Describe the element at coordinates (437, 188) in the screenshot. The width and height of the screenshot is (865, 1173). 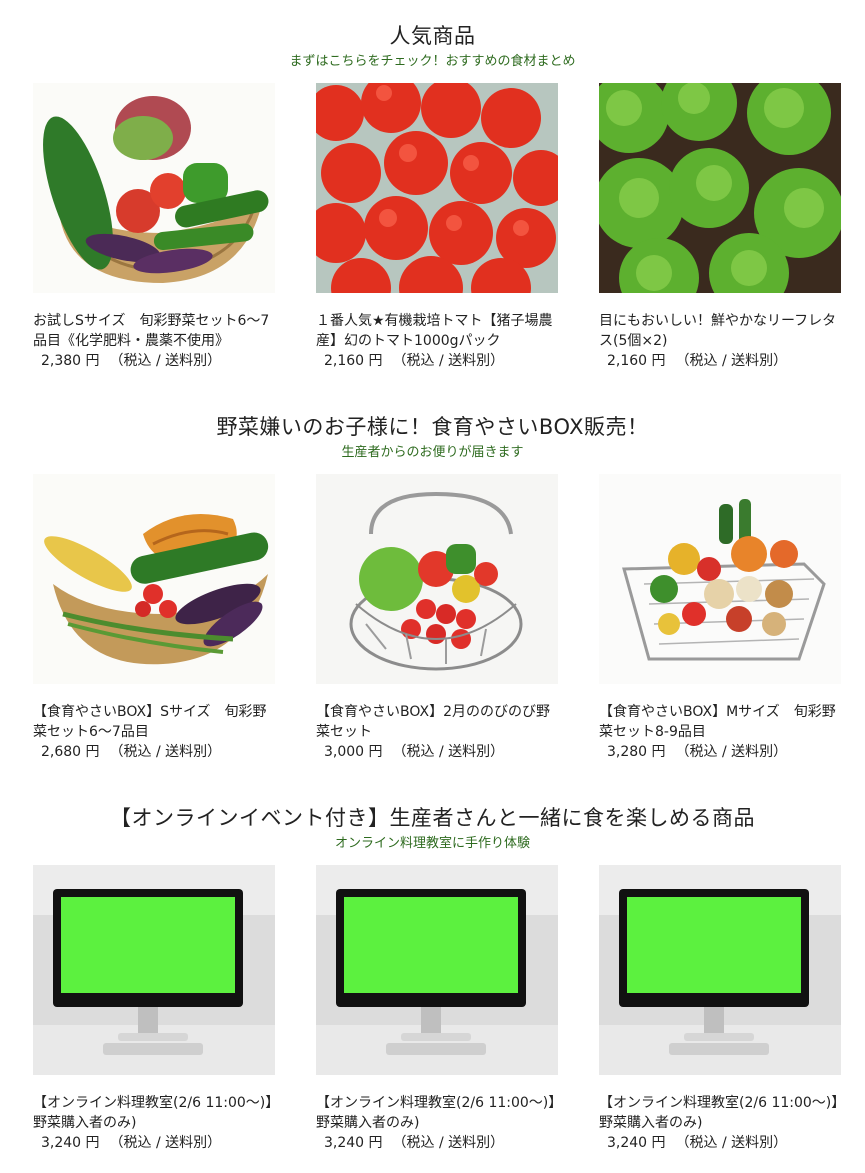
I see `tomatoes-photo` at that location.